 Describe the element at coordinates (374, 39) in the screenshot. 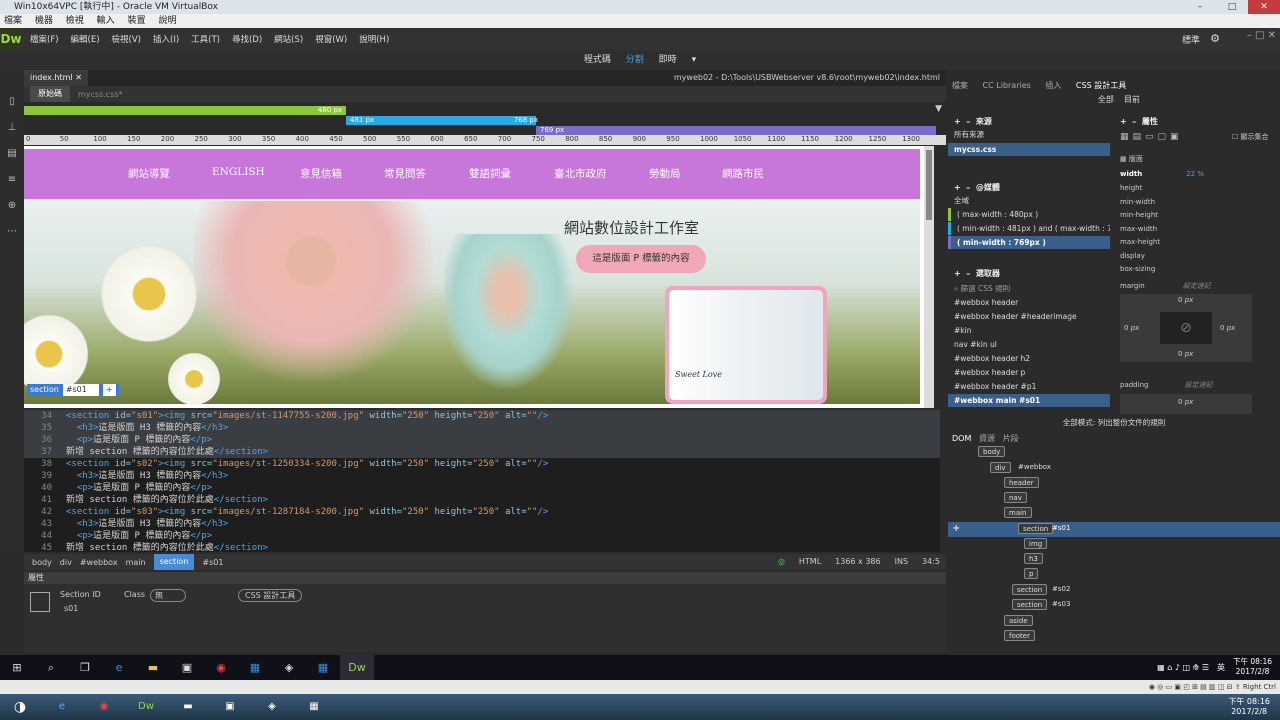

I see `dw-menu-help: 說明(H)` at that location.